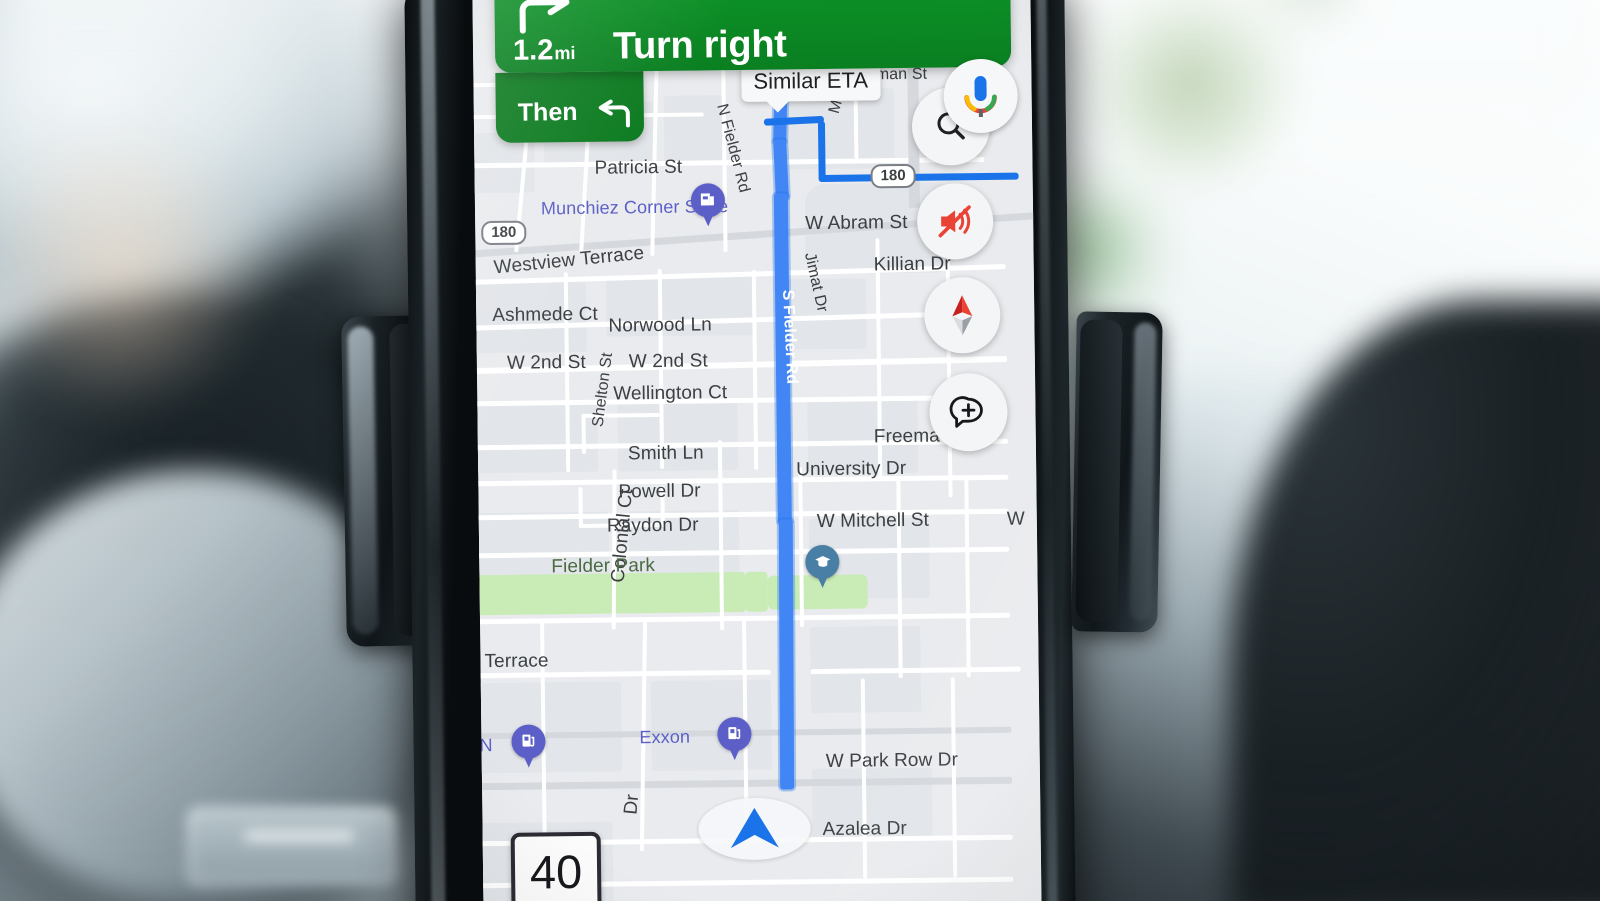 The width and height of the screenshot is (1600, 901). Describe the element at coordinates (660, 325) in the screenshot. I see `map-label-norwood-ln: Norwood Ln` at that location.